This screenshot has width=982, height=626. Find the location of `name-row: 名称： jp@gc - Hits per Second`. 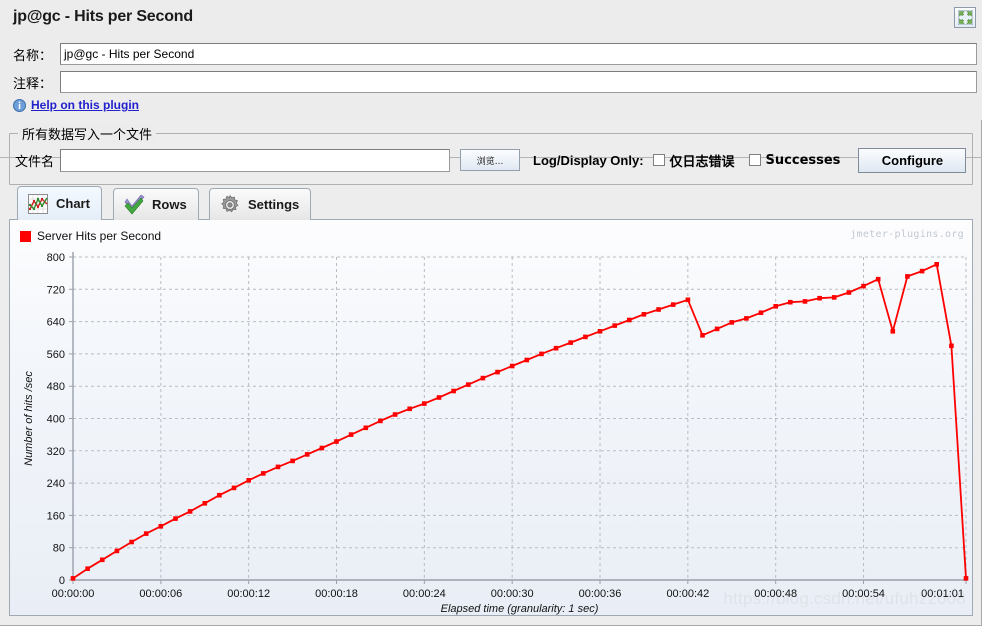

name-row: 名称： jp@gc - Hits per Second is located at coordinates (491, 54).